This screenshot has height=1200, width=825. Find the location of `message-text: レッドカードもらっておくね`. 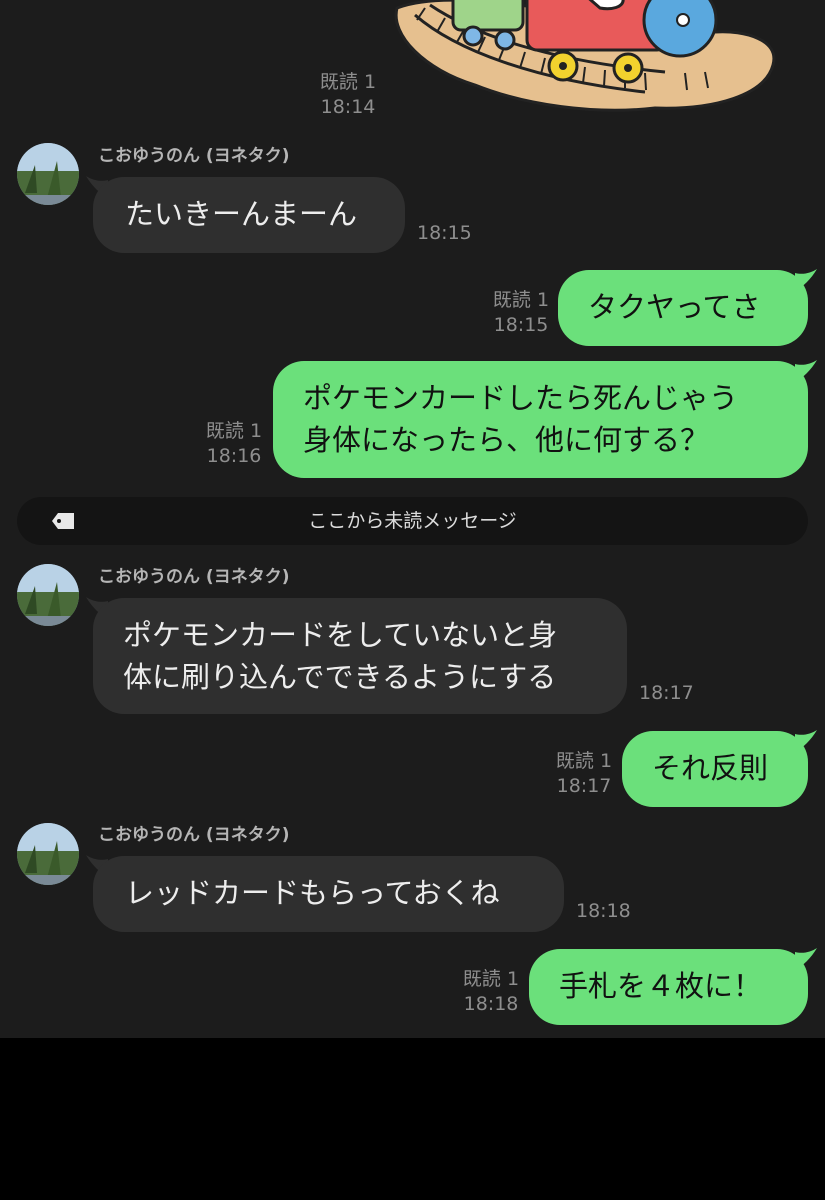

message-text: レッドカードもらっておくね is located at coordinates (312, 893).